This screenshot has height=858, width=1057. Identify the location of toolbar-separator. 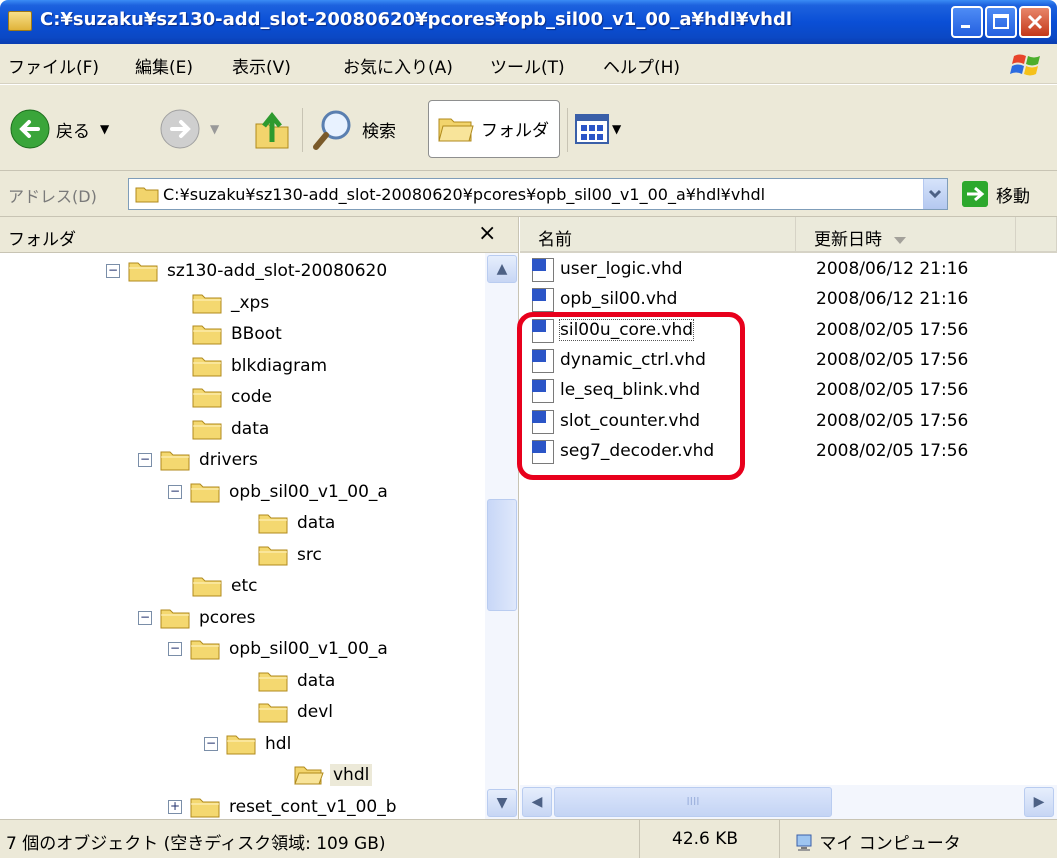
(567, 130).